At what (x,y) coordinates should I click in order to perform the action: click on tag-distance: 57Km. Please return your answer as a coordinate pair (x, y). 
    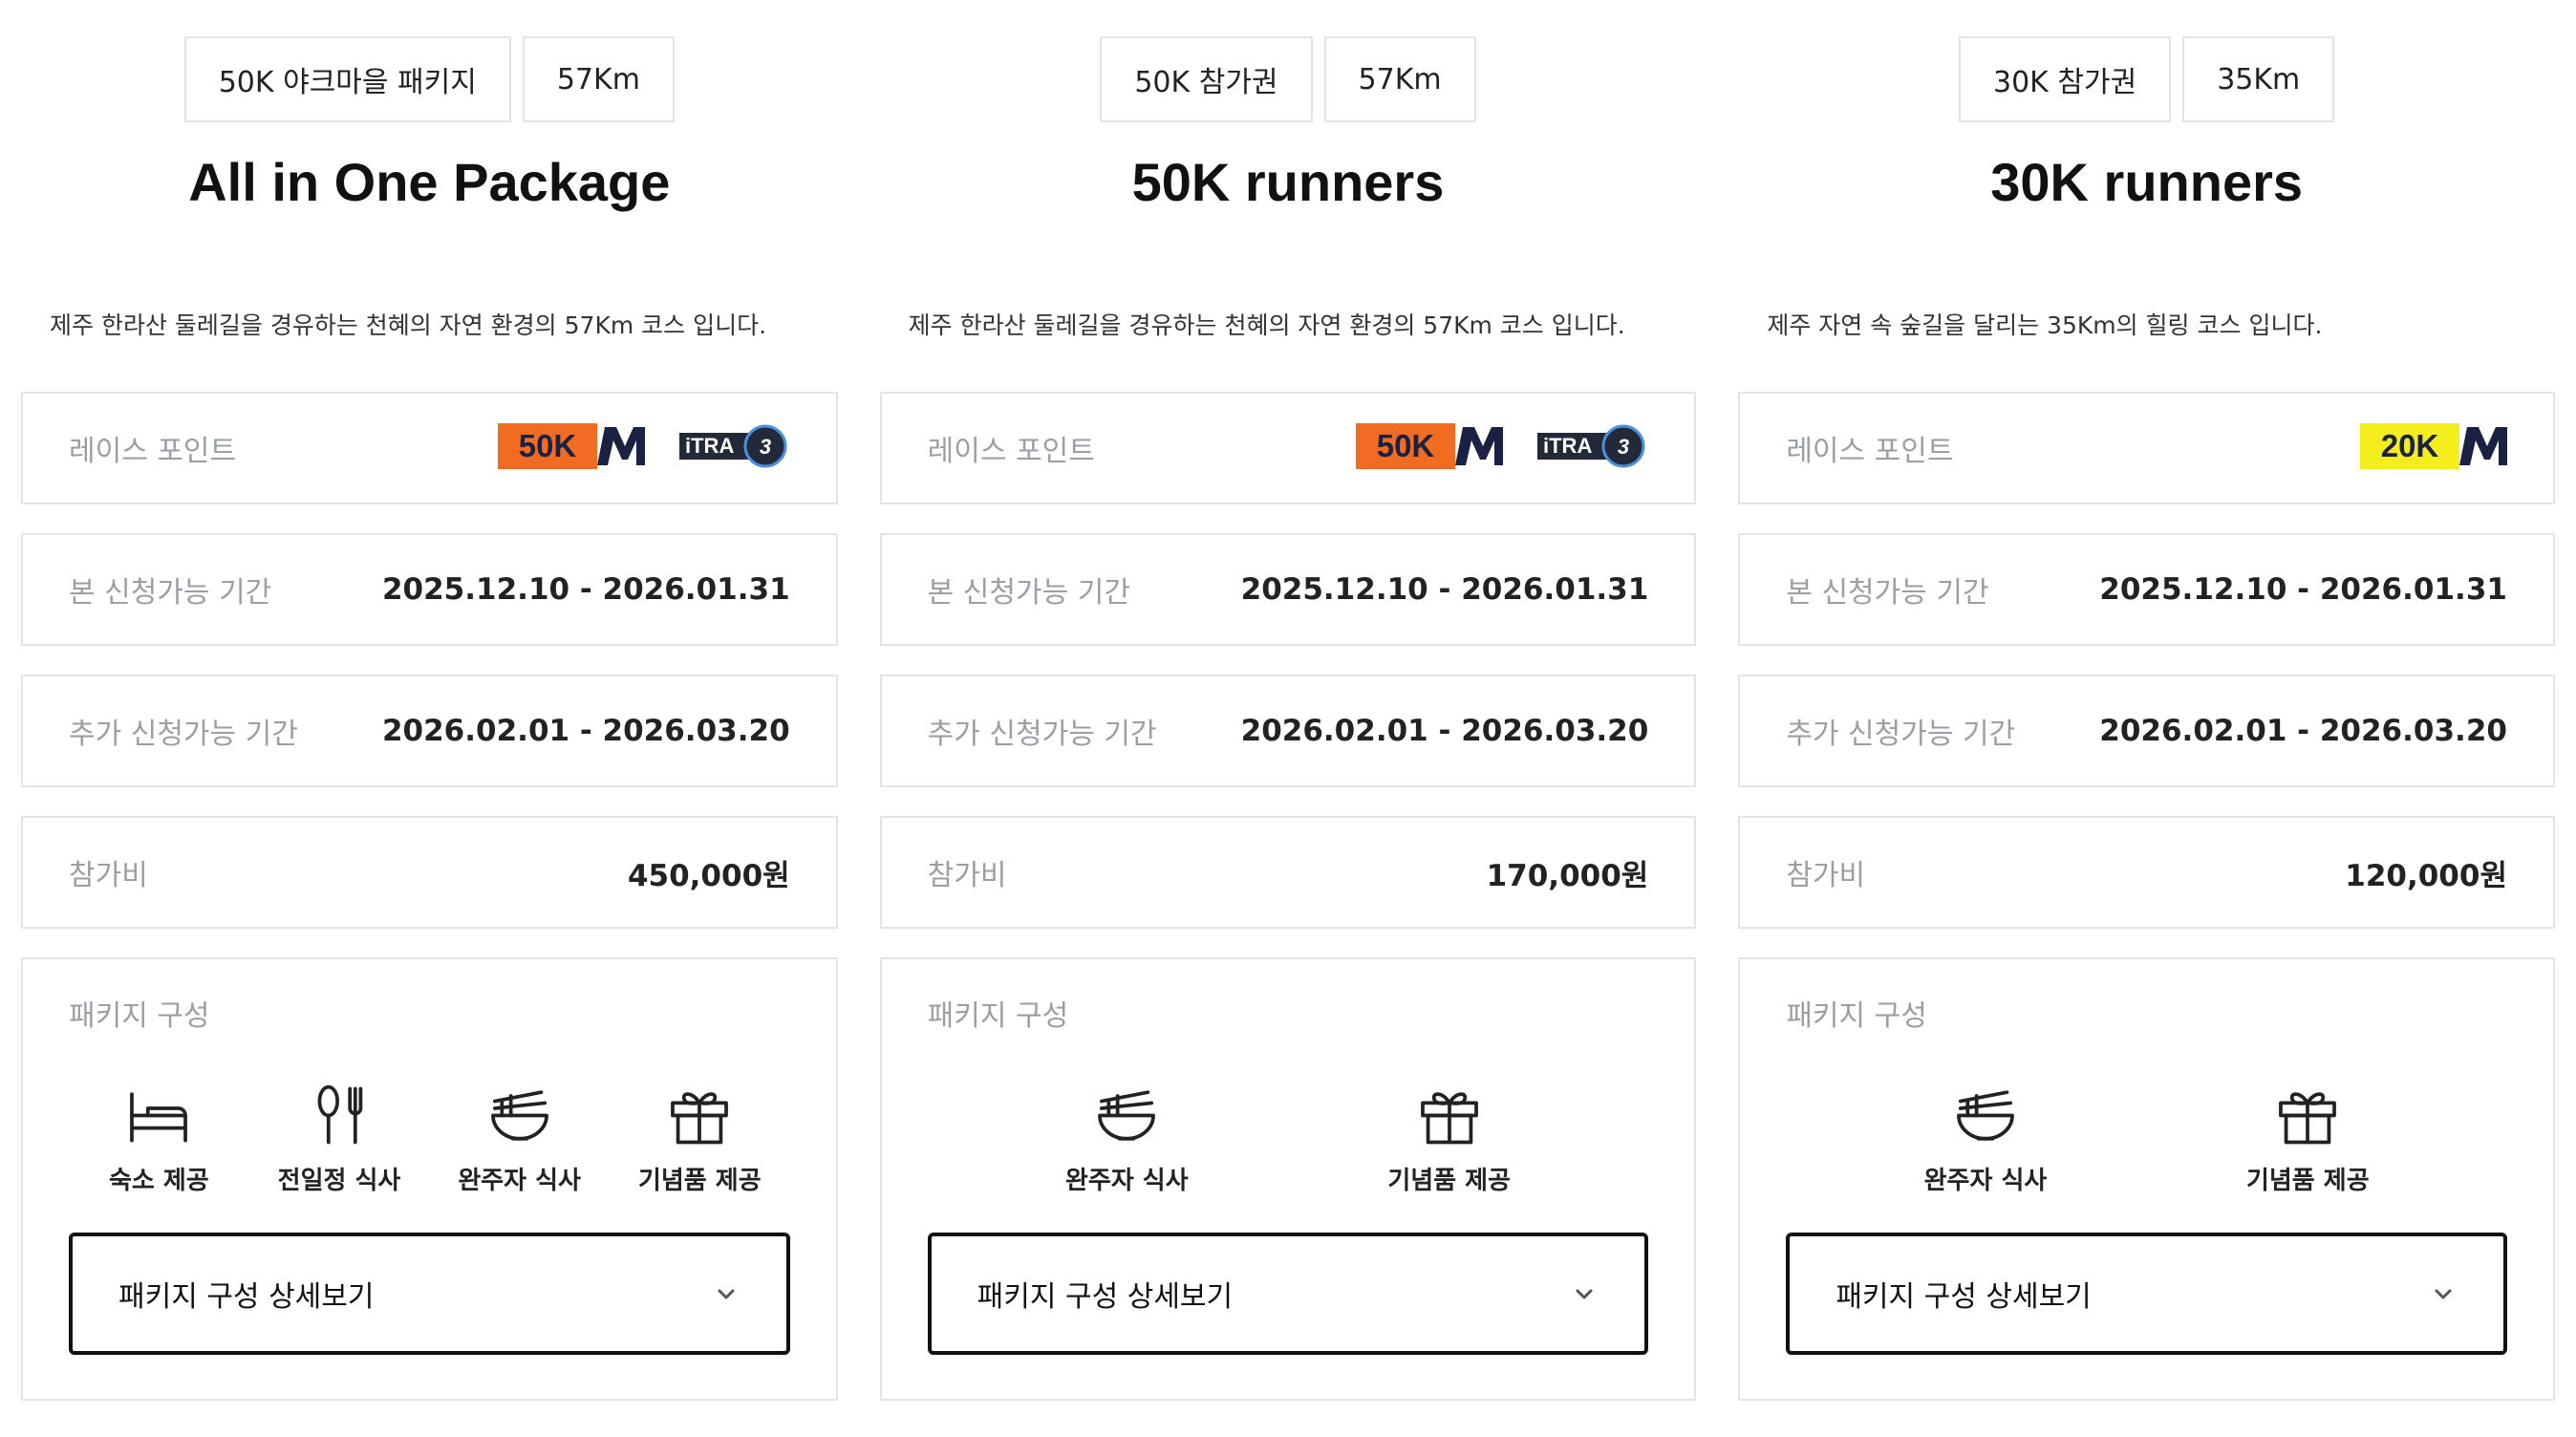
    Looking at the image, I should click on (598, 79).